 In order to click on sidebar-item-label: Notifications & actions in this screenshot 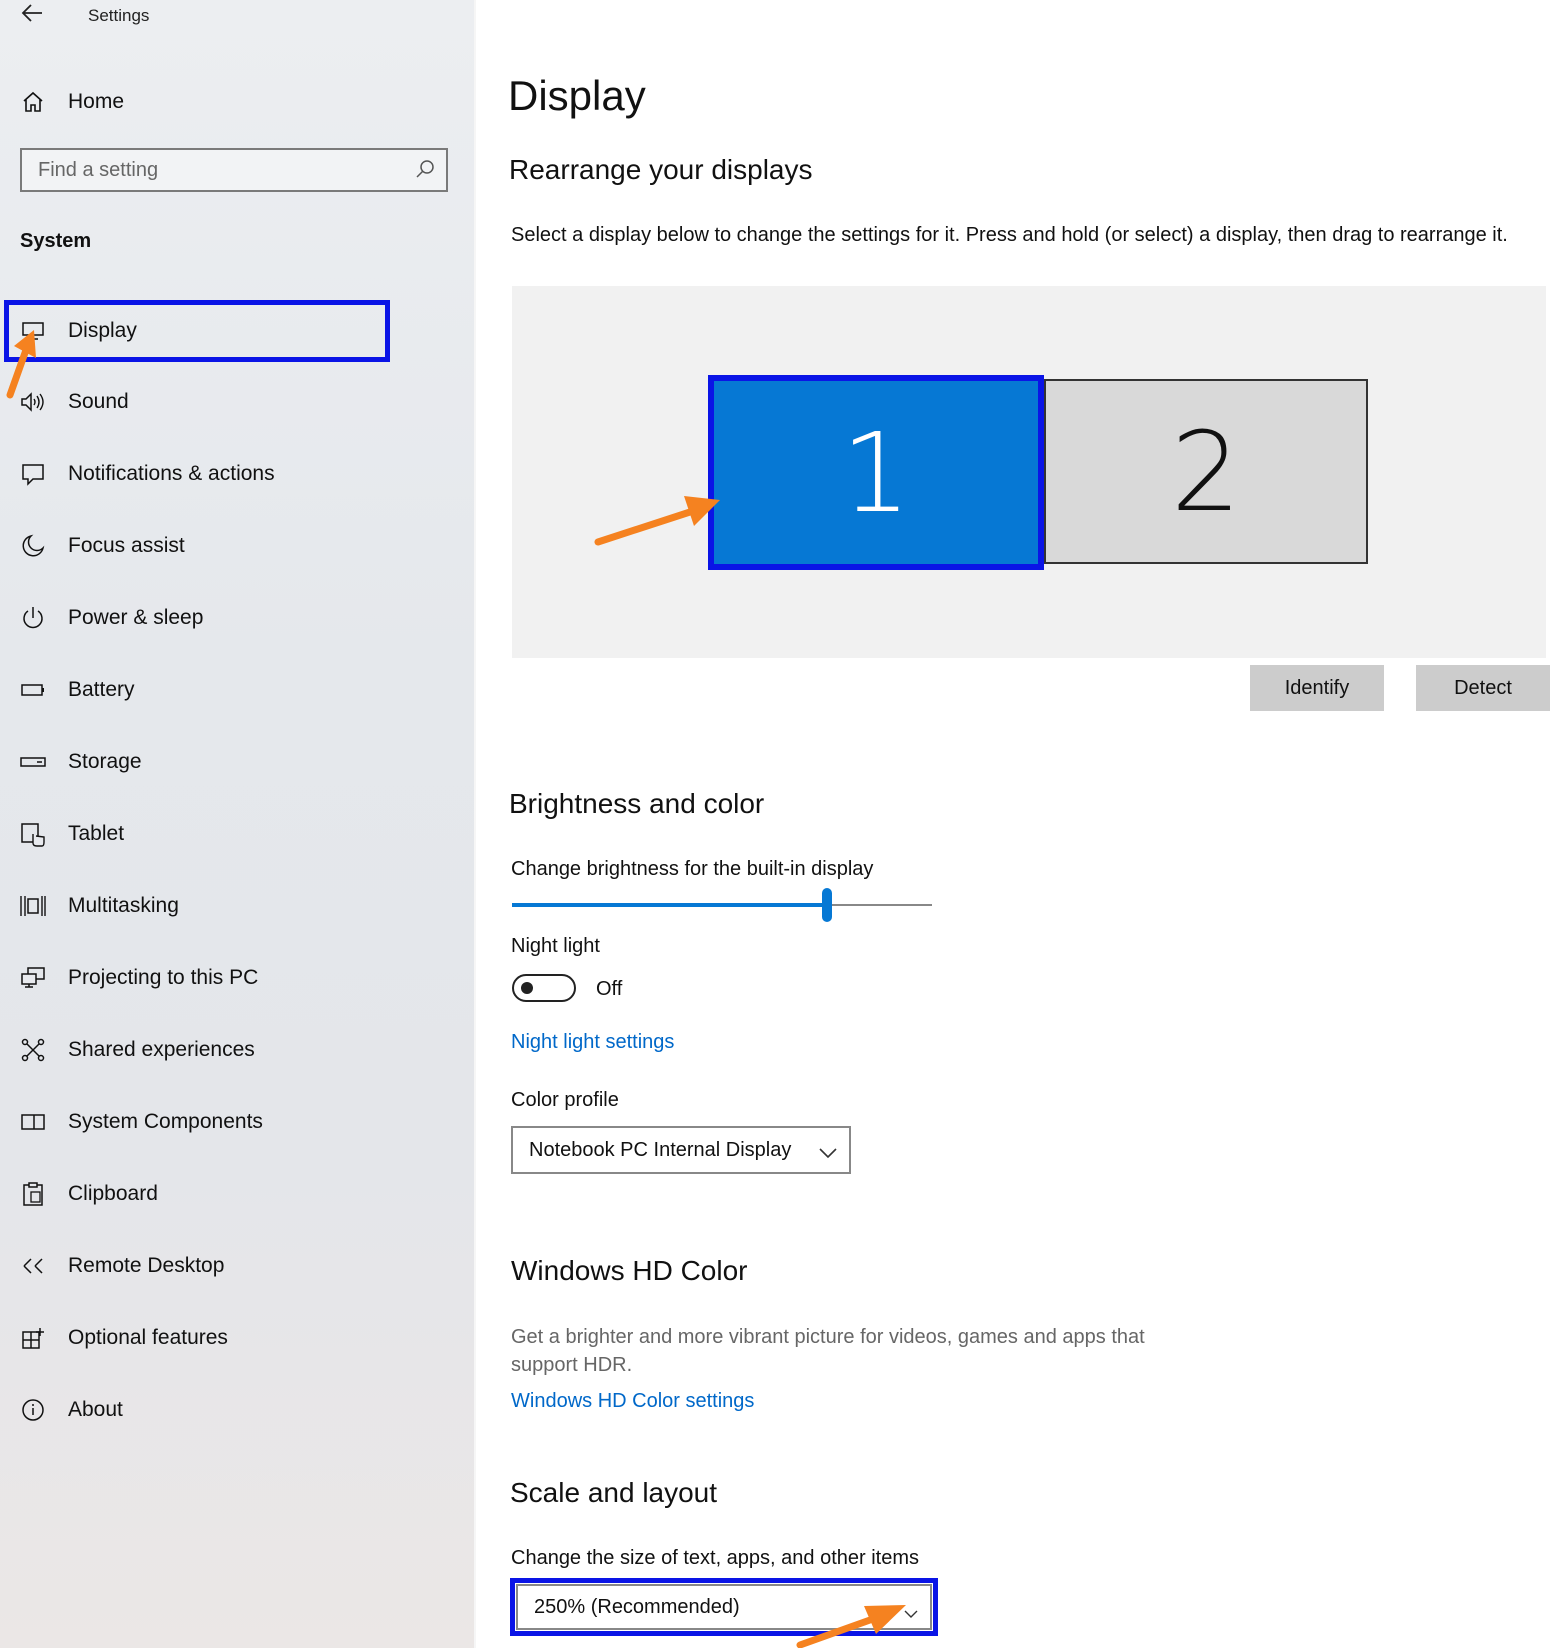, I will do `click(171, 473)`.